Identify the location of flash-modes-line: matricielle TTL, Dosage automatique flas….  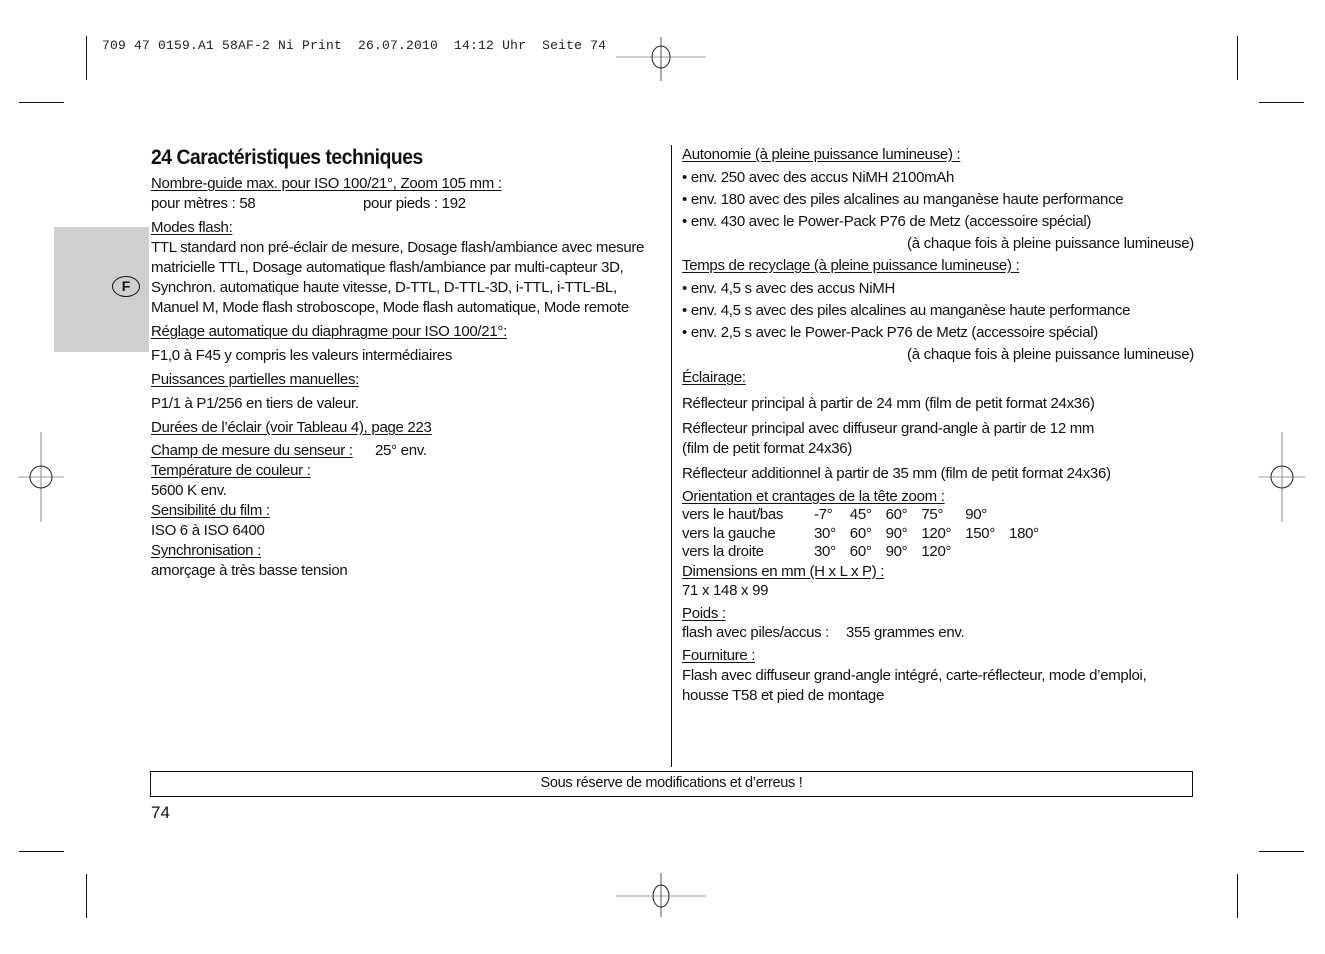
(387, 267).